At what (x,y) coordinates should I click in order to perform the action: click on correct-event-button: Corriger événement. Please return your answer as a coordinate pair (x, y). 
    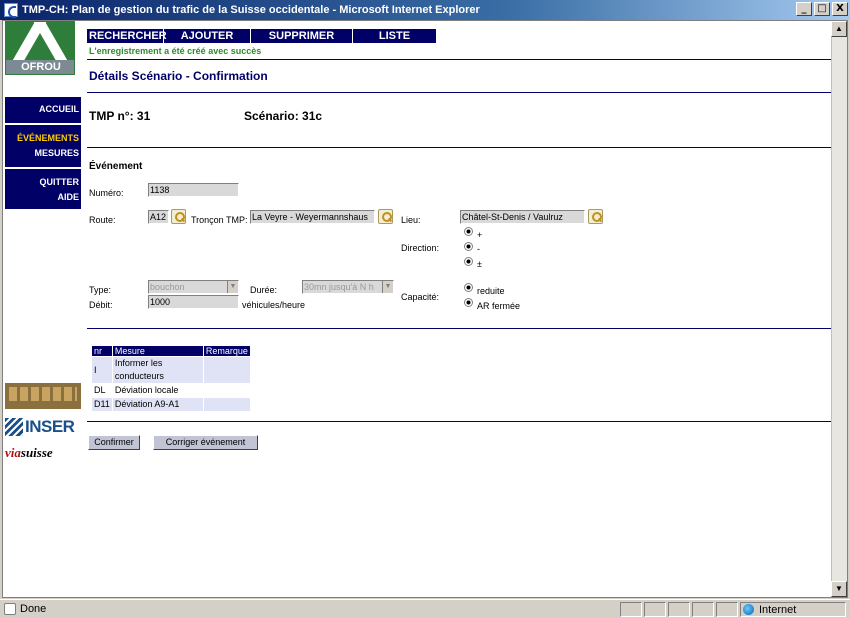
    Looking at the image, I should click on (205, 442).